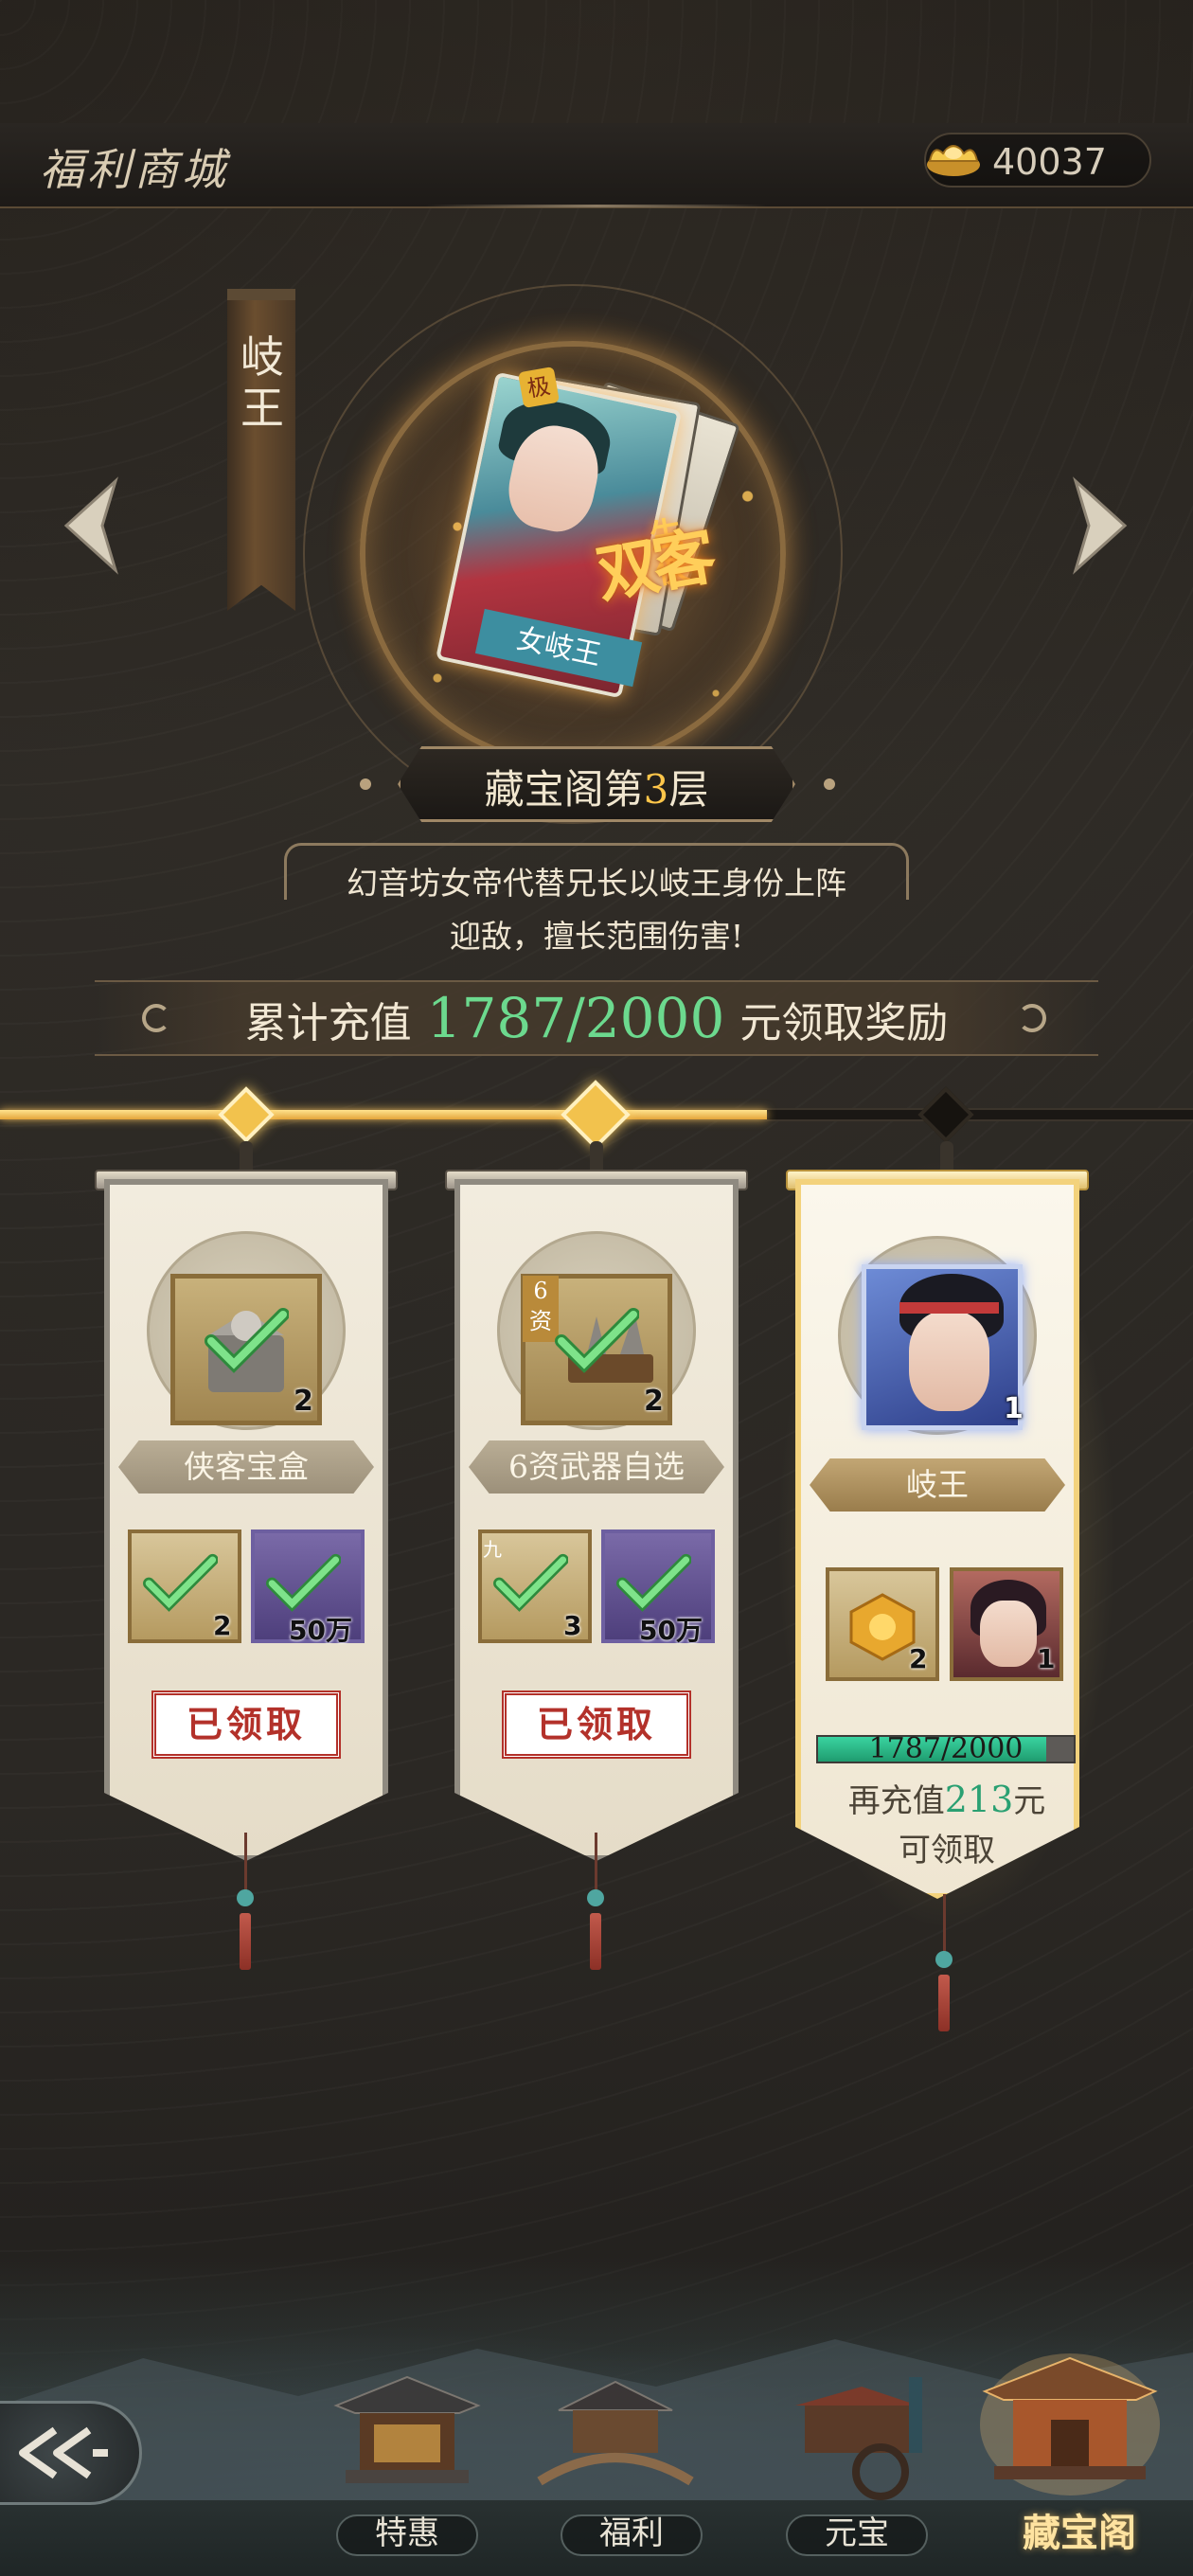  Describe the element at coordinates (407, 2533) in the screenshot. I see `nav-item-tehui: 特惠` at that location.